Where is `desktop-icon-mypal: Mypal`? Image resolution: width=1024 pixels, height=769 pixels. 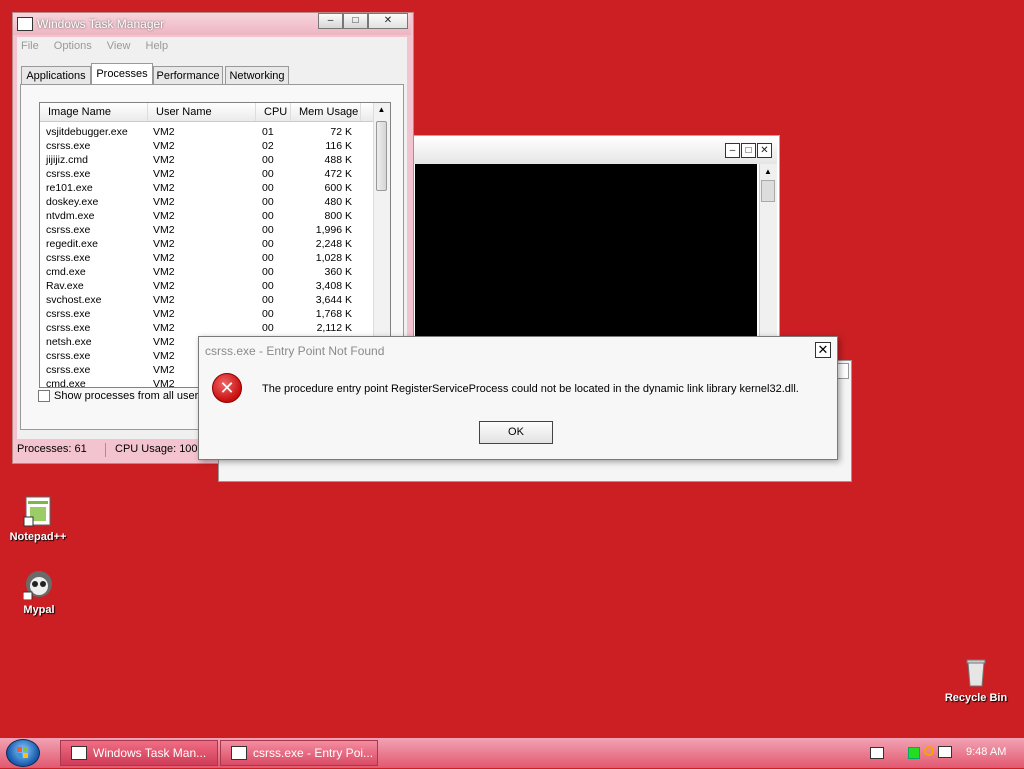
desktop-icon-mypal: Mypal is located at coordinates (39, 592).